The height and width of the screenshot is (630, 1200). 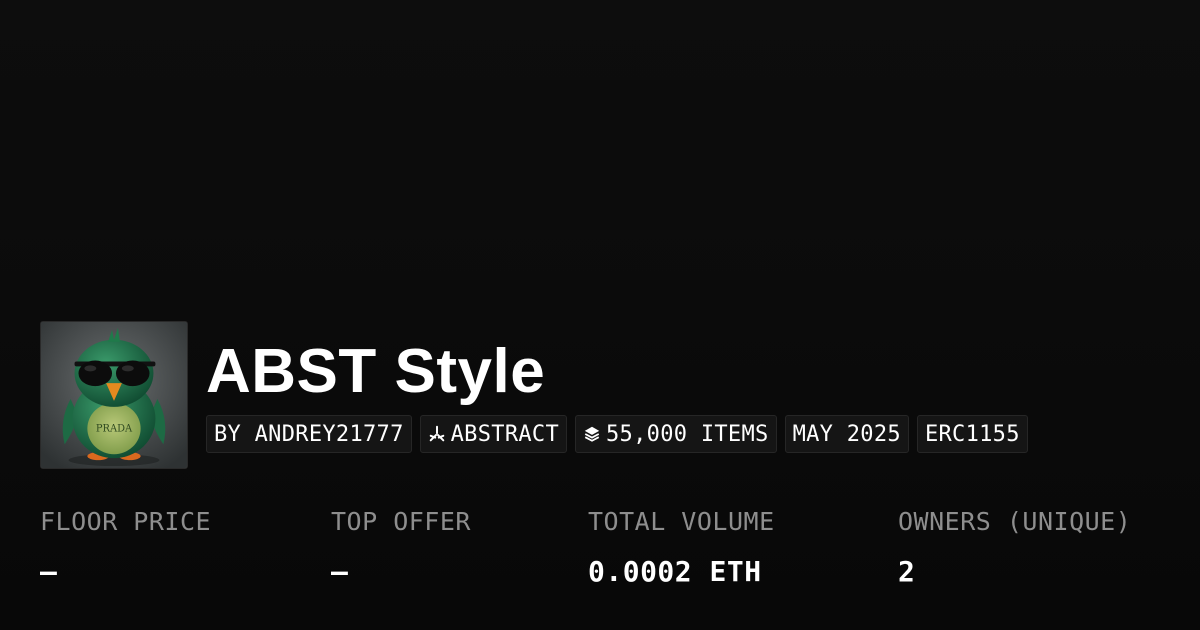 I want to click on total-volume-label: TOTAL VOLUME, so click(x=681, y=521).